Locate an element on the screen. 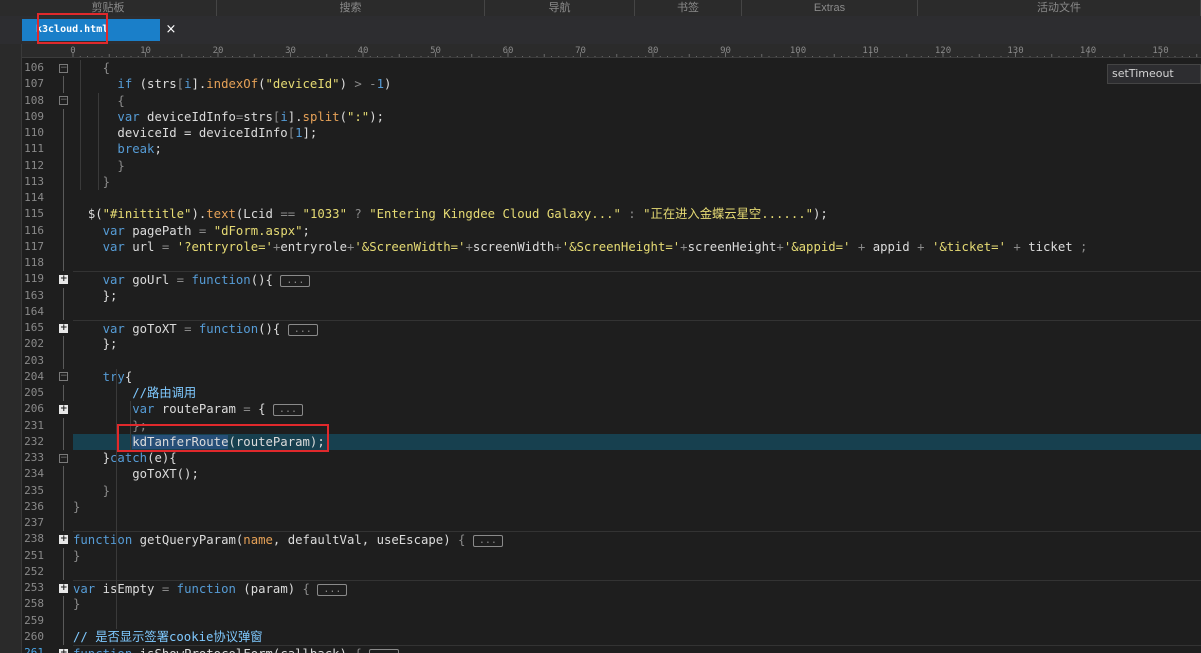  code-line: goToXT(); is located at coordinates (637, 474).